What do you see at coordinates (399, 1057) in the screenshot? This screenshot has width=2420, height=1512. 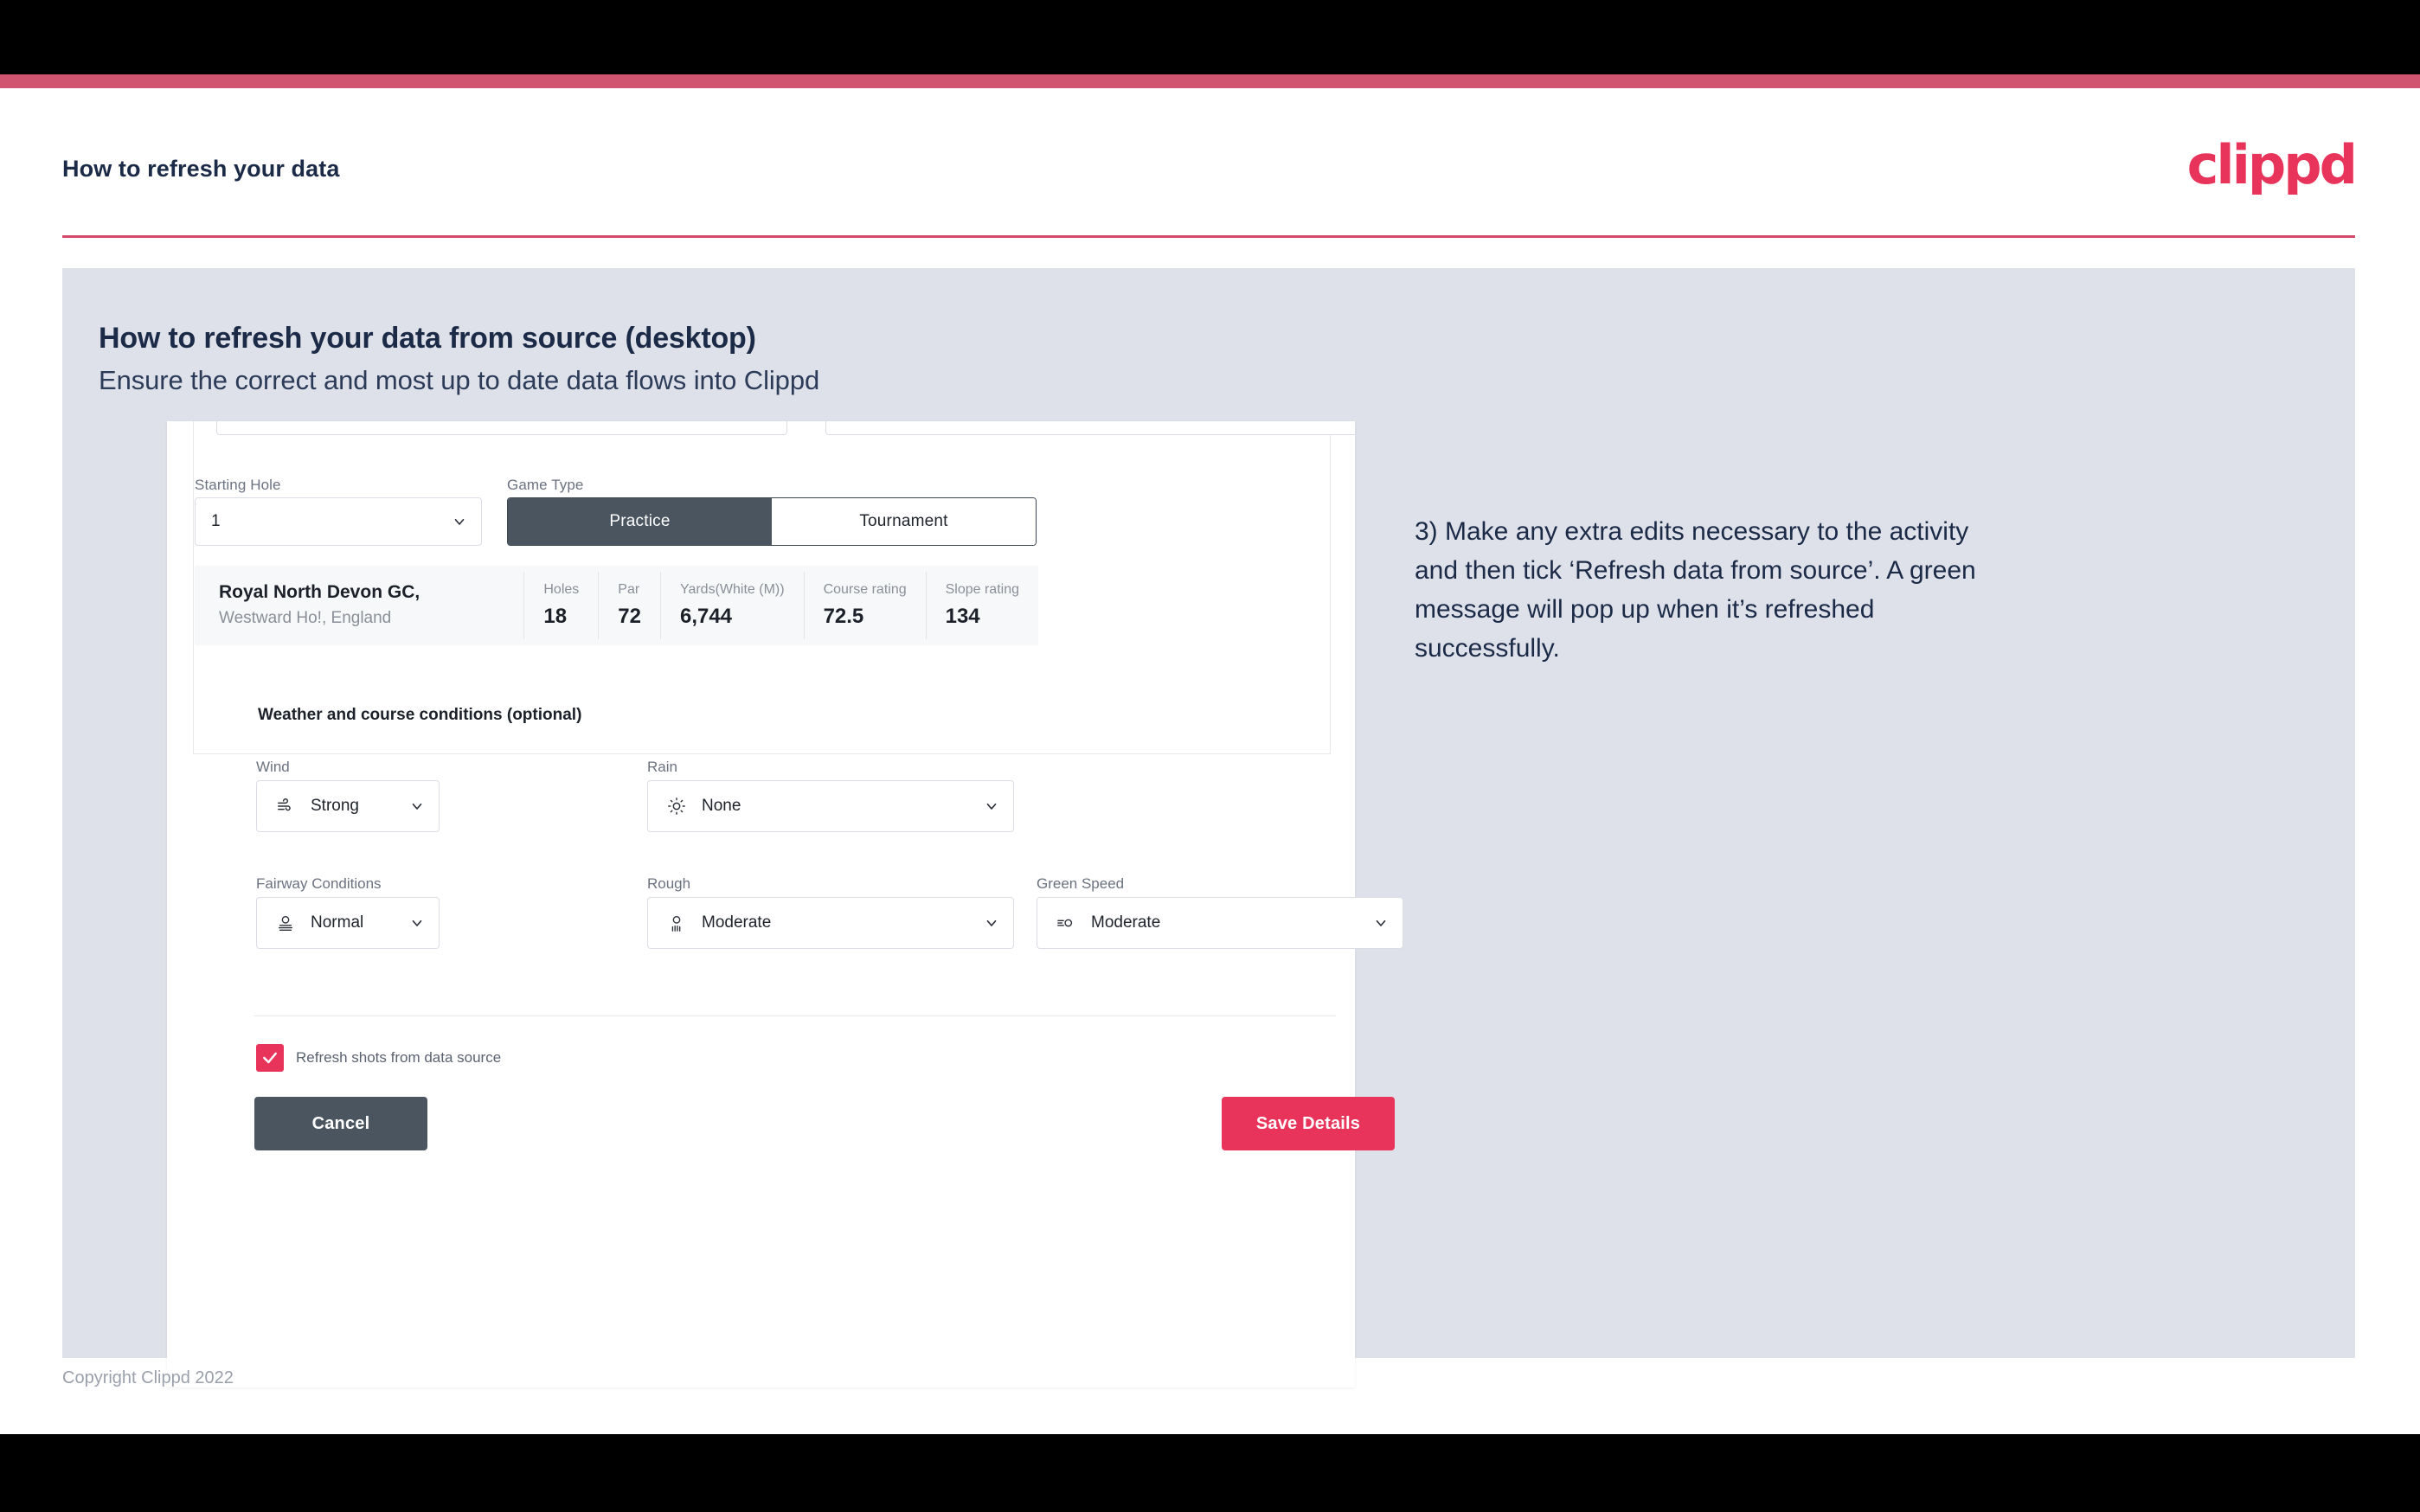 I see `refresh-shots-checkbox-label: Refresh shots from data source` at bounding box center [399, 1057].